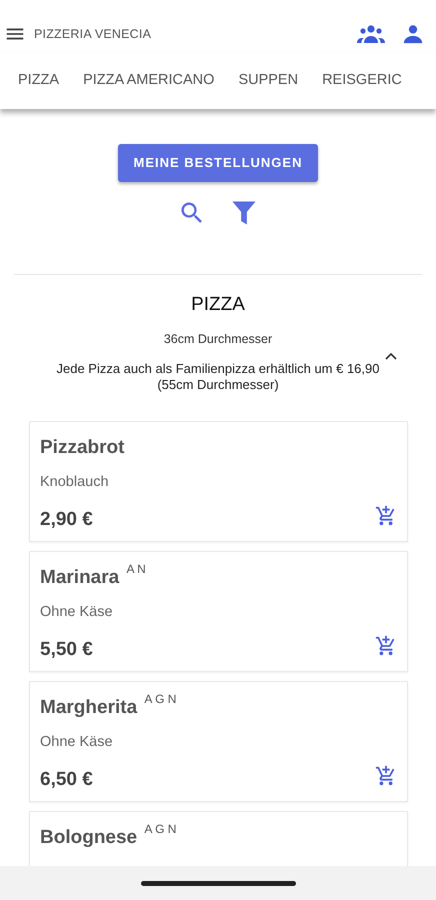 The image size is (436, 900). What do you see at coordinates (108, 837) in the screenshot?
I see `item-name: Bolognese $^{A G N}$` at bounding box center [108, 837].